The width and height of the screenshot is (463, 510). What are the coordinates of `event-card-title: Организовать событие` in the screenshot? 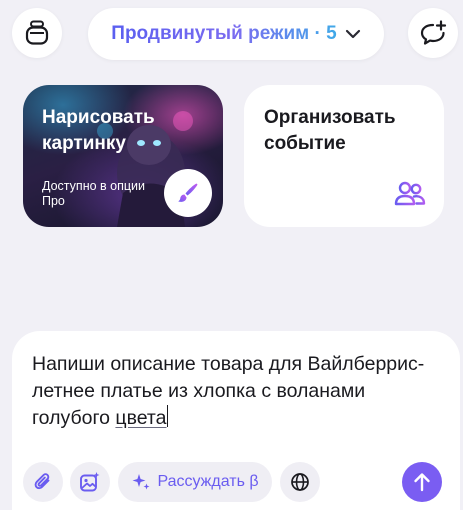 It's located at (330, 130).